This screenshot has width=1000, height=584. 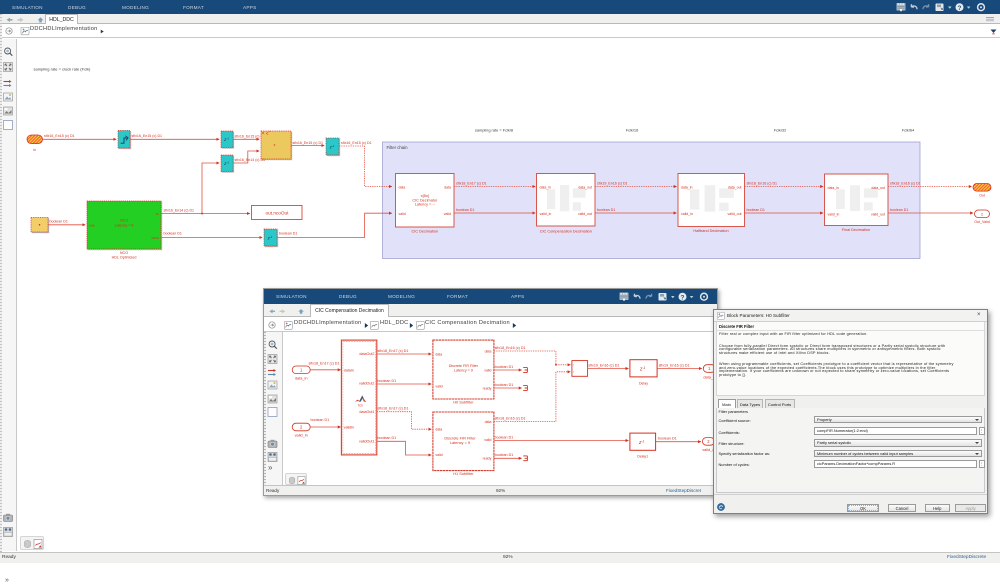 I want to click on svg-text: H1 Subfilter, so click(x=463, y=473).